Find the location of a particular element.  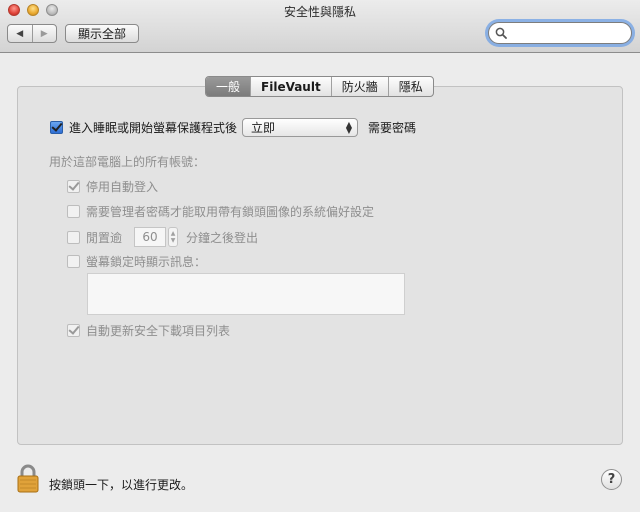

show-message-label: 螢幕鎖定時顯示訊息： is located at coordinates (146, 262).